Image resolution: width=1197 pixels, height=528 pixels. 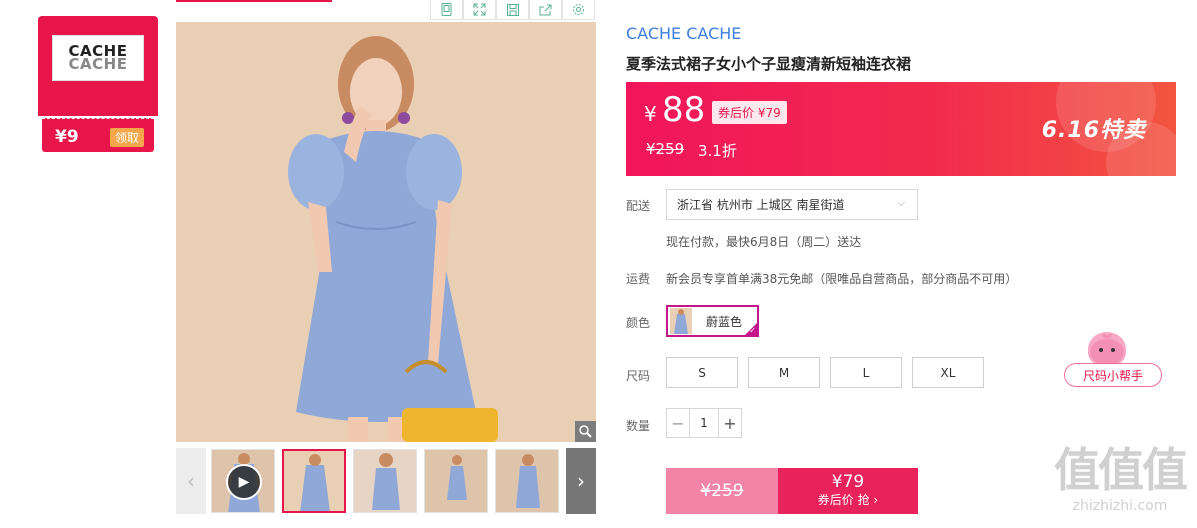 What do you see at coordinates (702, 372) in the screenshot?
I see `size-option-s: S` at bounding box center [702, 372].